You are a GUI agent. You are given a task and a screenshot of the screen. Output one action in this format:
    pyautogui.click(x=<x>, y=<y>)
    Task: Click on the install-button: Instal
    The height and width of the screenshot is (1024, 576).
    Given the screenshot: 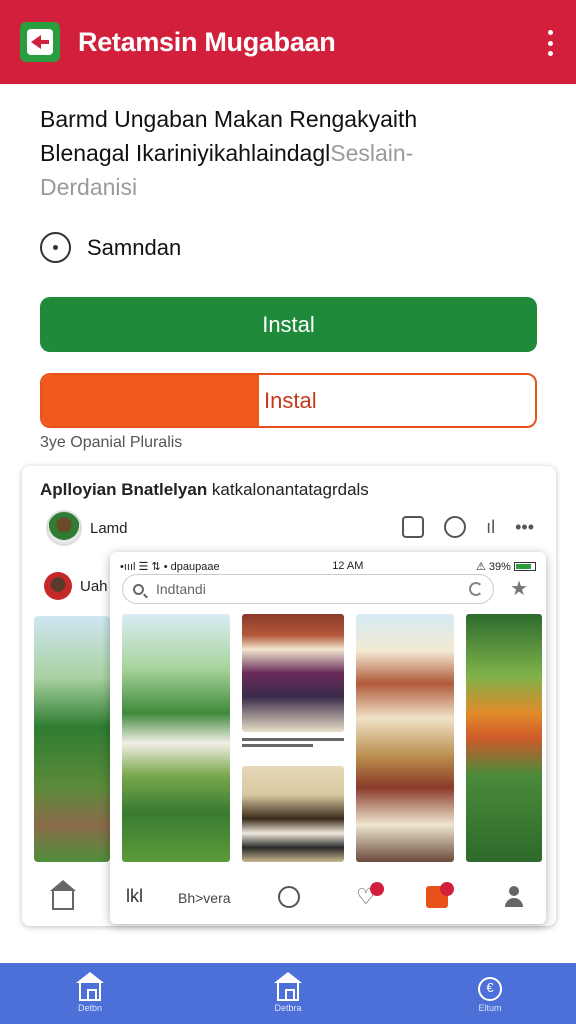 What is the action you would take?
    pyautogui.click(x=288, y=324)
    